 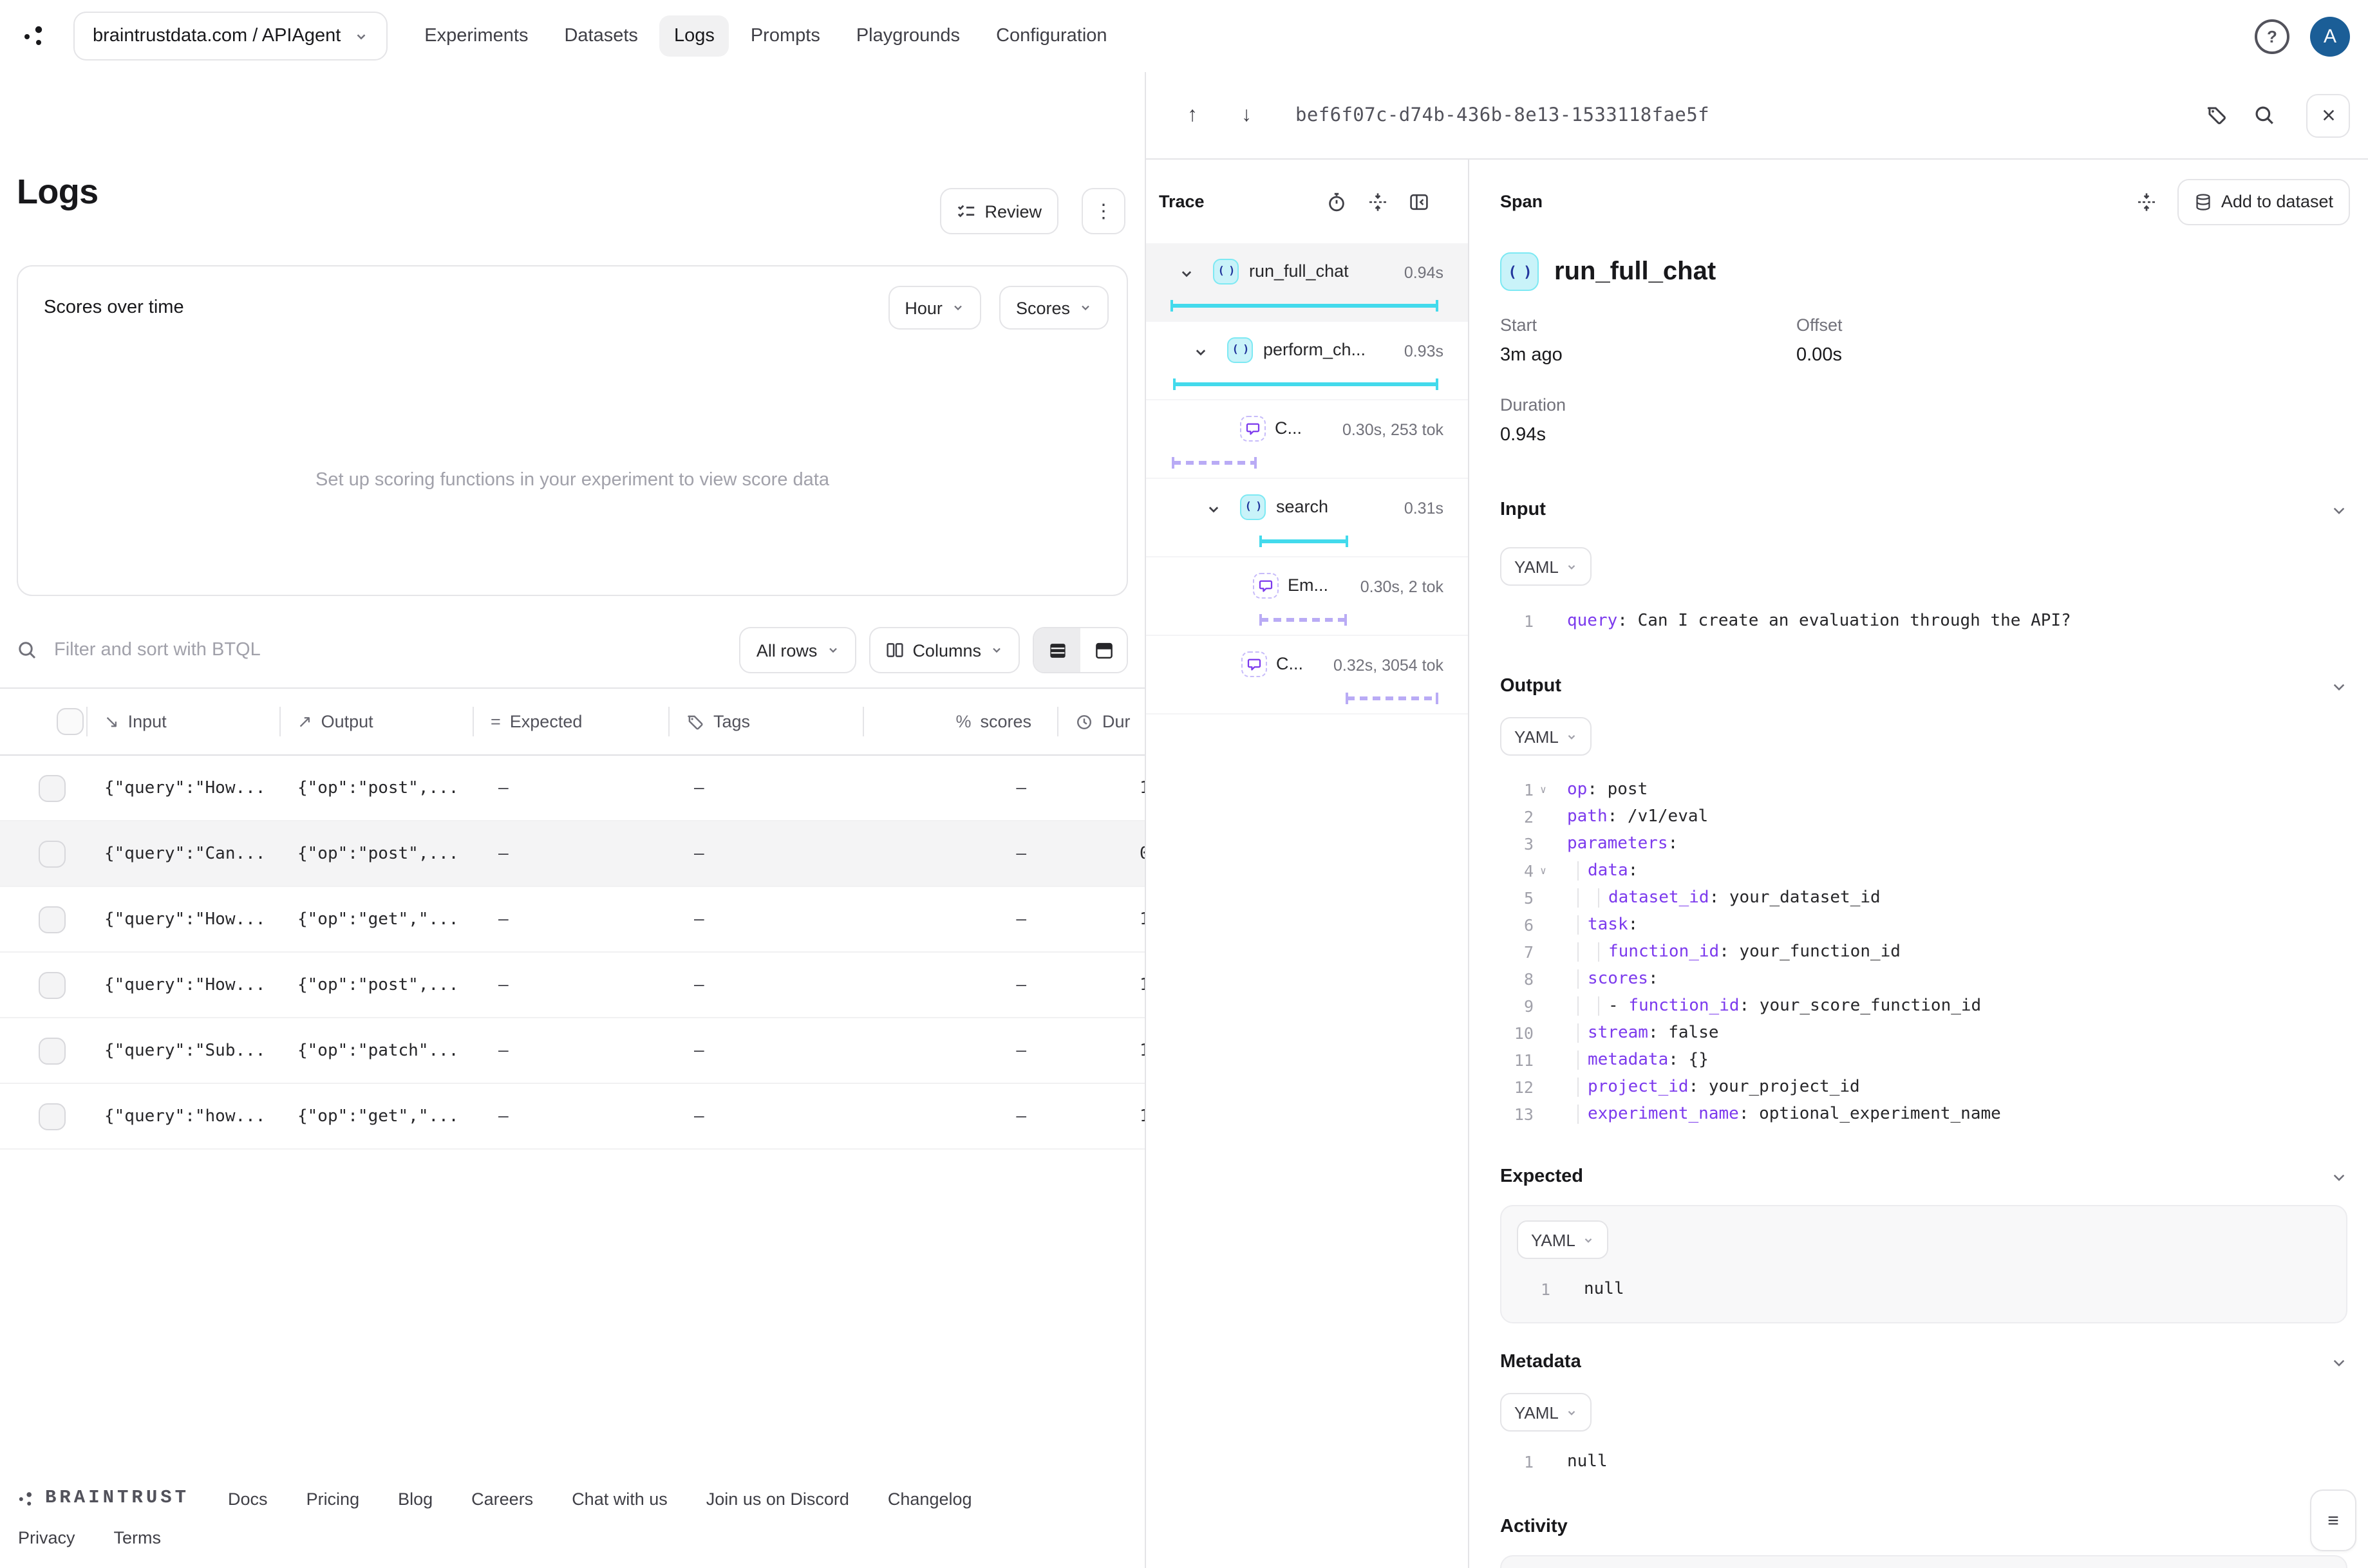 I want to click on project-selector-label: braintrustdata.com / APIAgent, so click(x=217, y=36).